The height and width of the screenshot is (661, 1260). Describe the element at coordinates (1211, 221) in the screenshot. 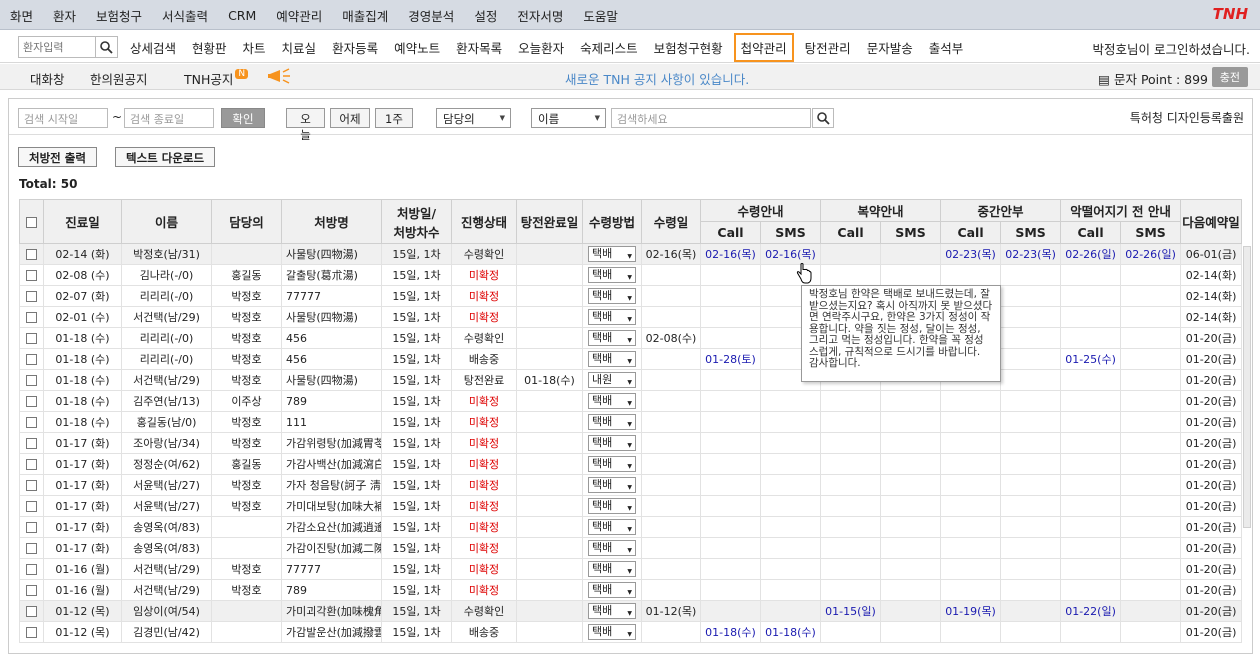

I see `col-next-appointment: 다음예약일` at that location.